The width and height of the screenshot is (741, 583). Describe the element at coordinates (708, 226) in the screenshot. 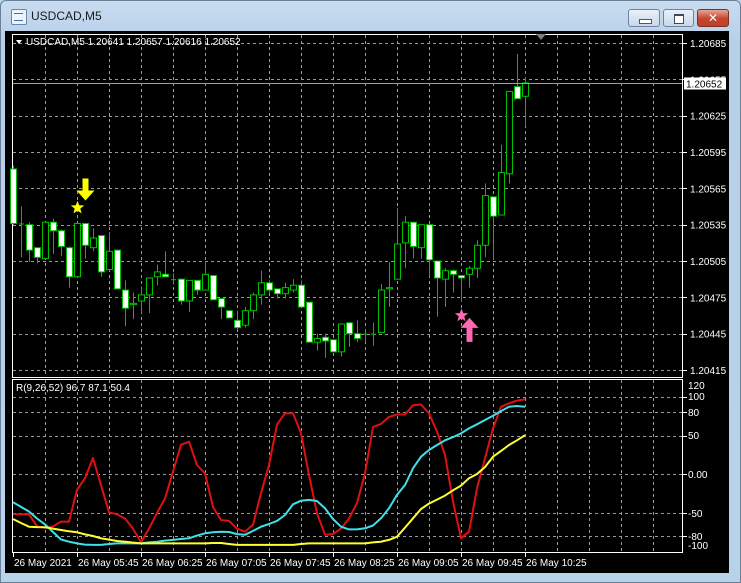

I see `price-axis-label: 1.20535` at that location.